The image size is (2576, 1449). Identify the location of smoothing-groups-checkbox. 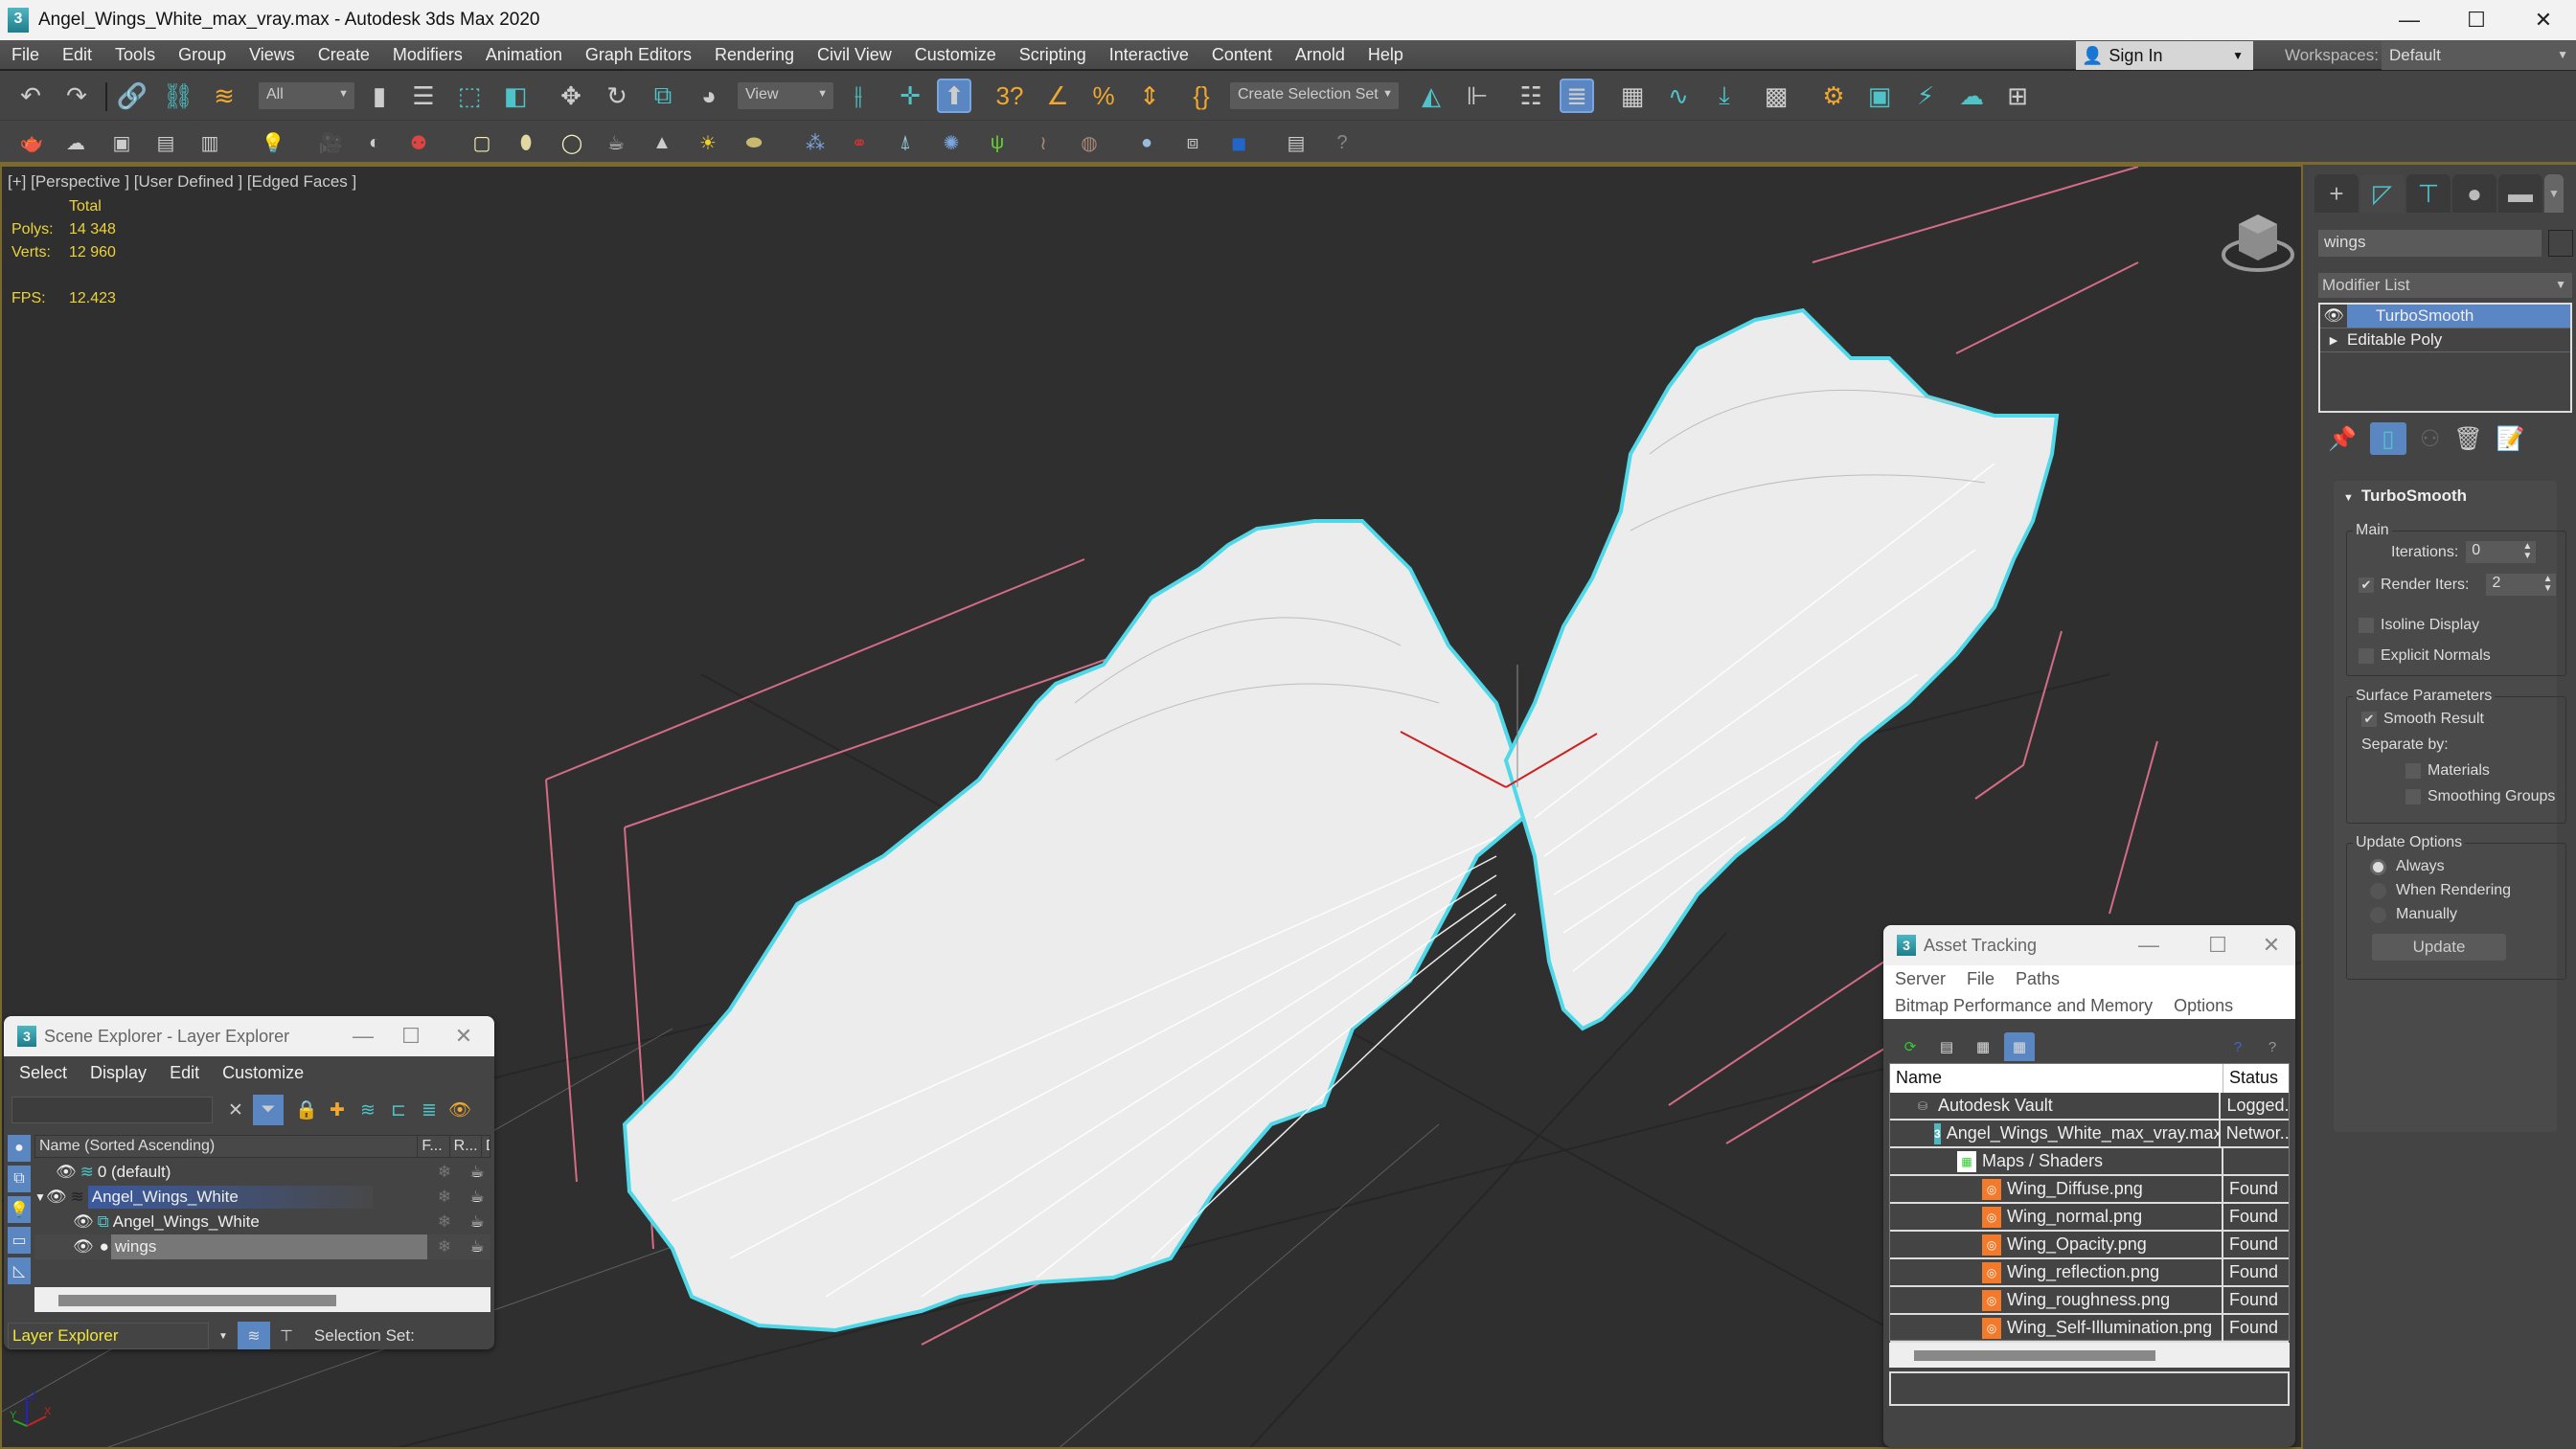
(2413, 796).